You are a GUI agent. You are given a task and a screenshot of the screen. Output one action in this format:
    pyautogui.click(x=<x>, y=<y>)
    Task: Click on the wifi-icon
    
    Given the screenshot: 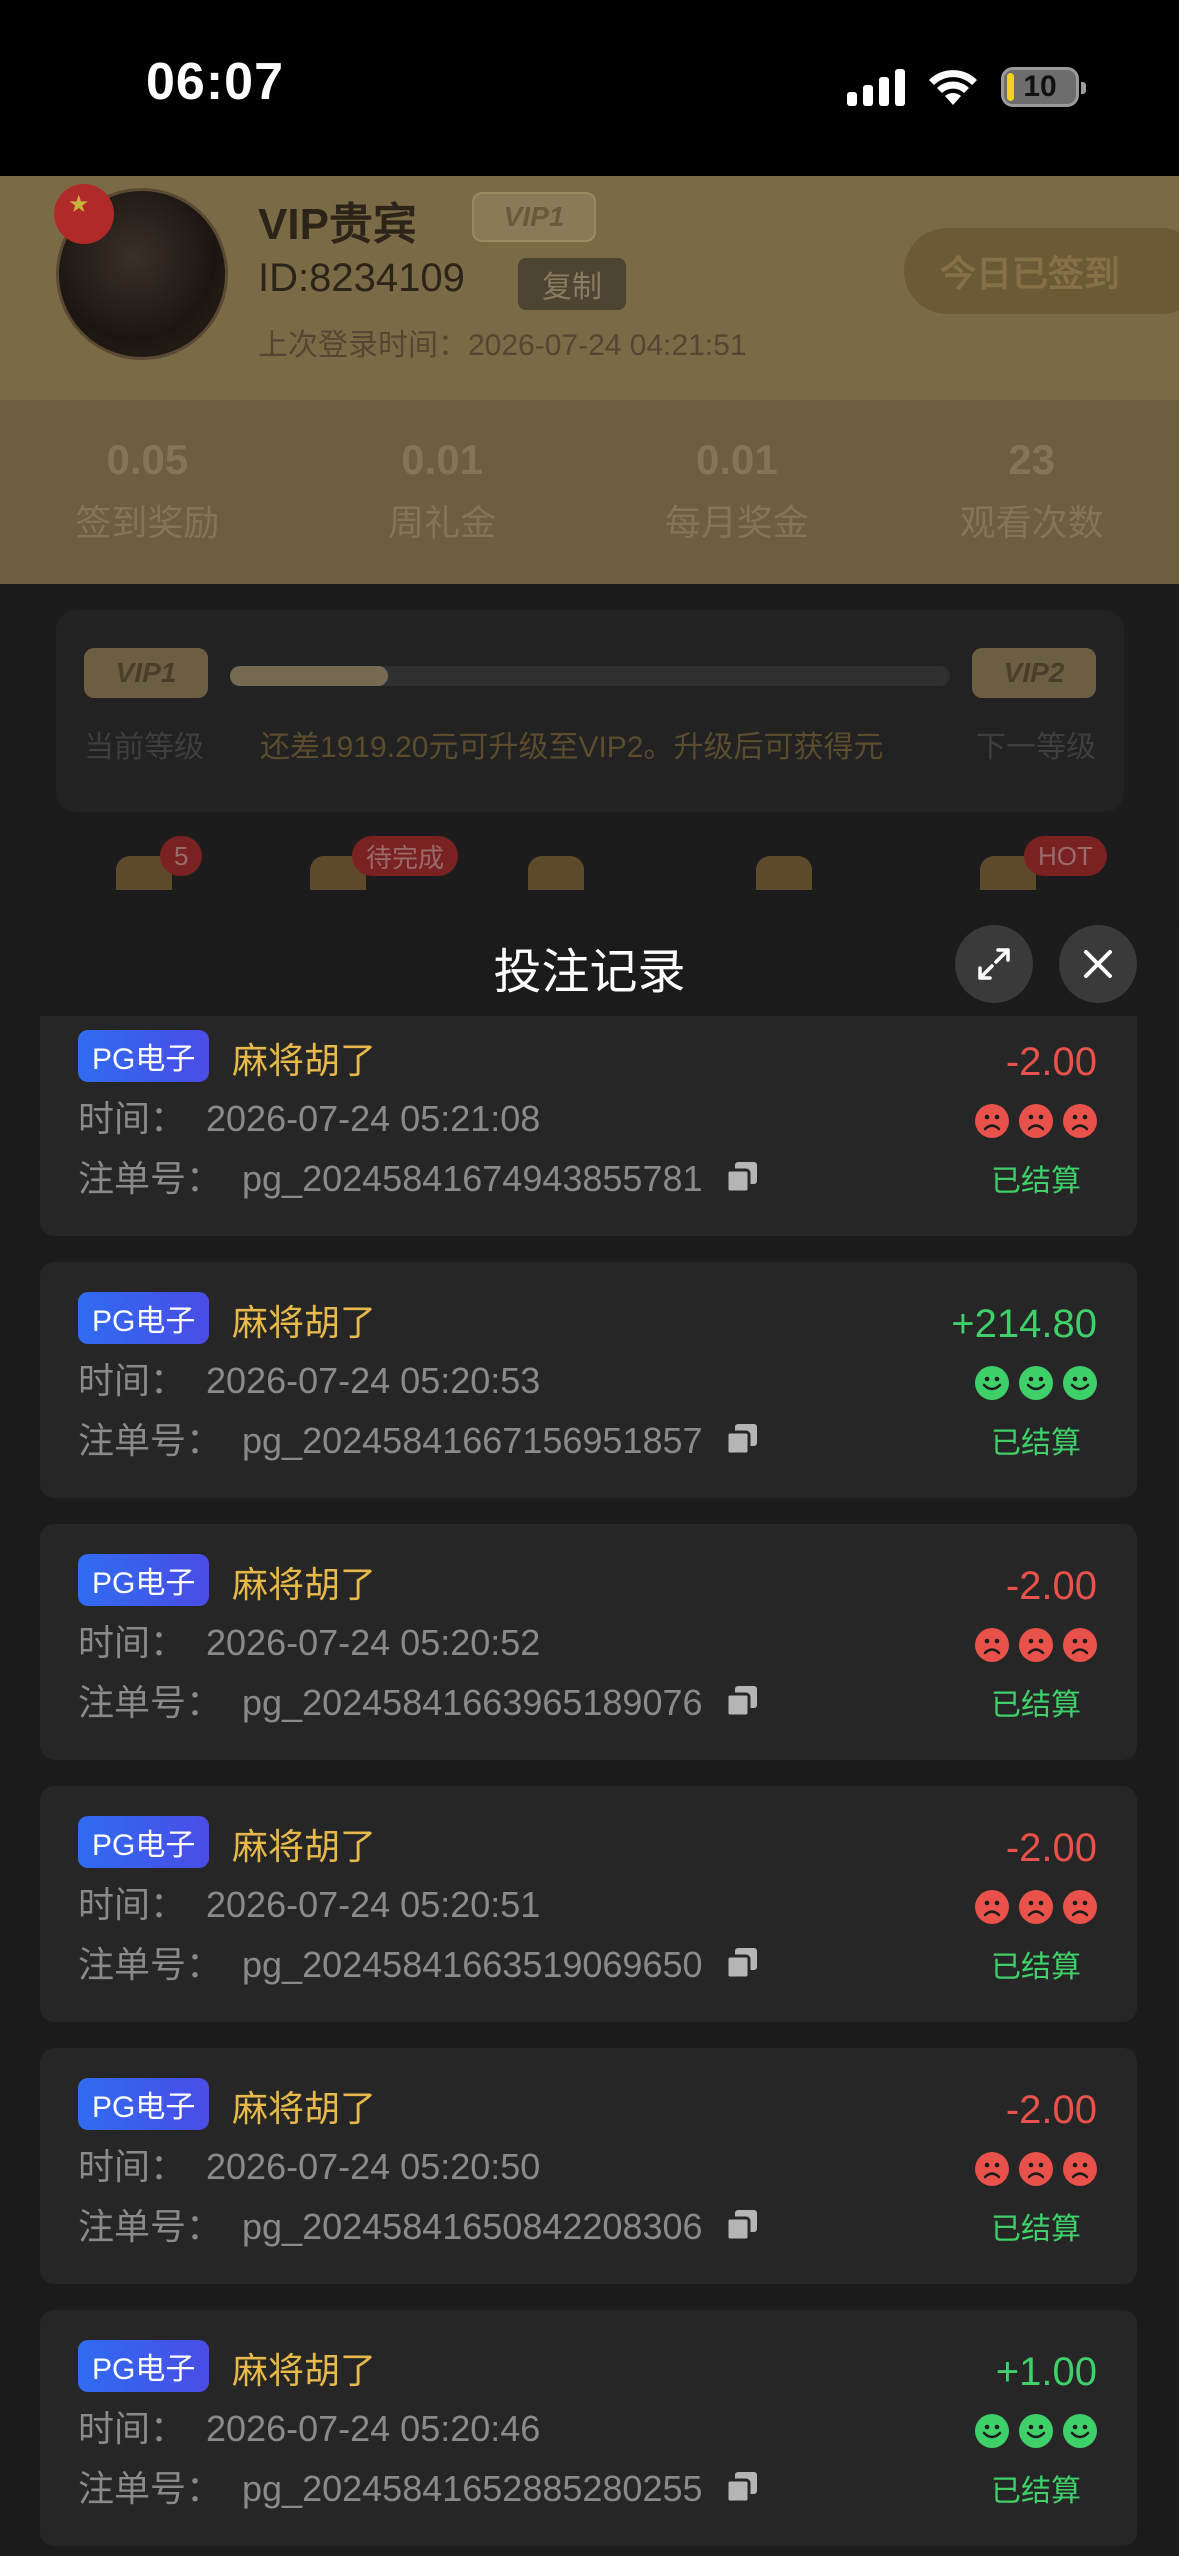 What is the action you would take?
    pyautogui.click(x=953, y=87)
    